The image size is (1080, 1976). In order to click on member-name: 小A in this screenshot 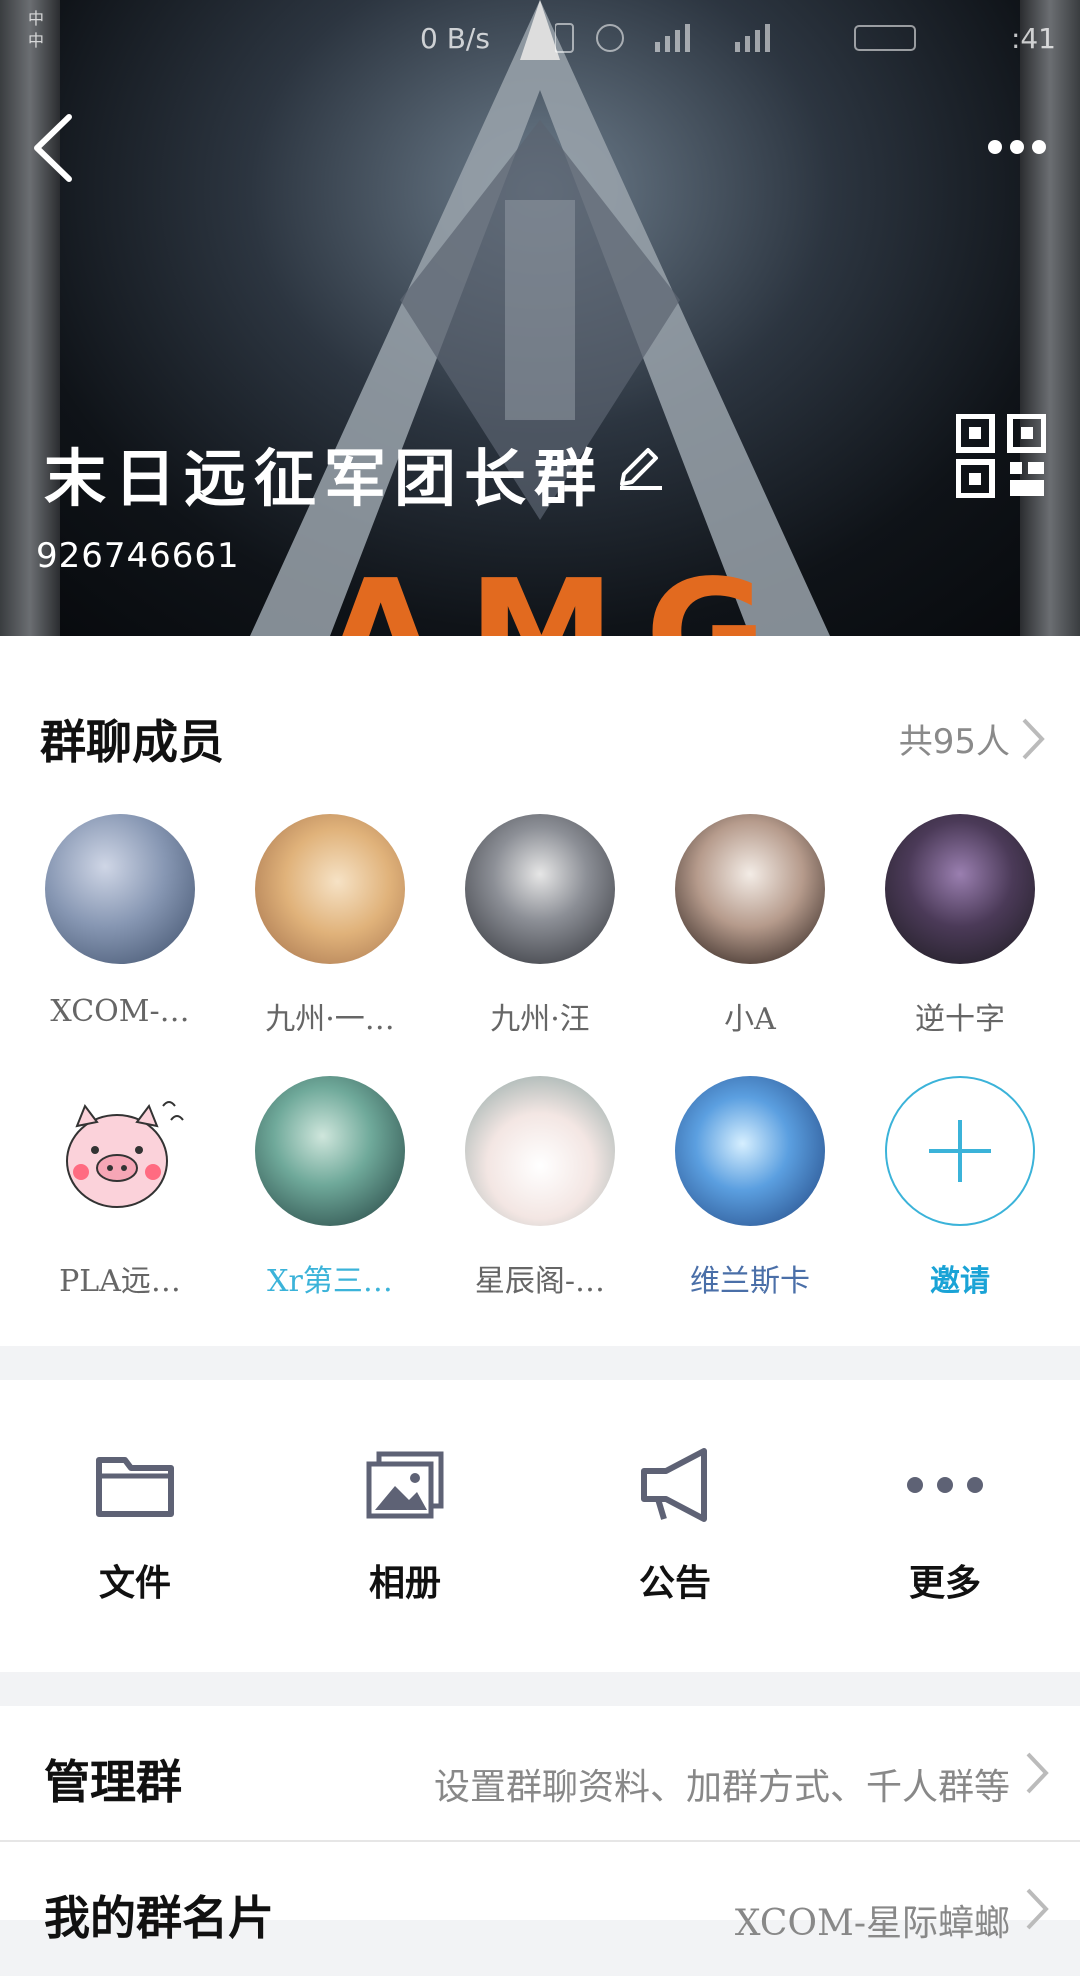, I will do `click(750, 1019)`.